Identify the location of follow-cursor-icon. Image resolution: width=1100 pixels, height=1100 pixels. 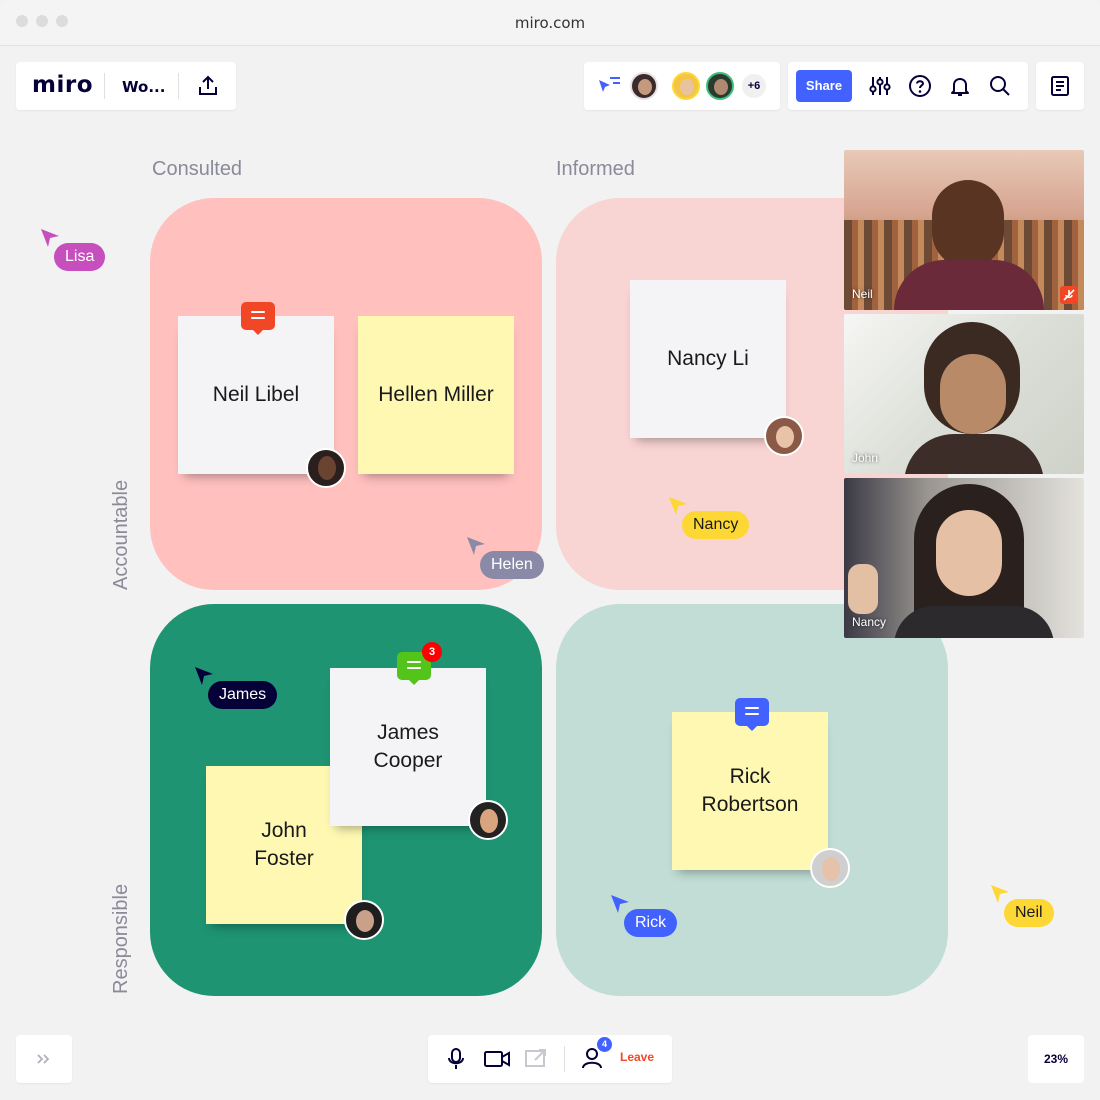
(609, 86).